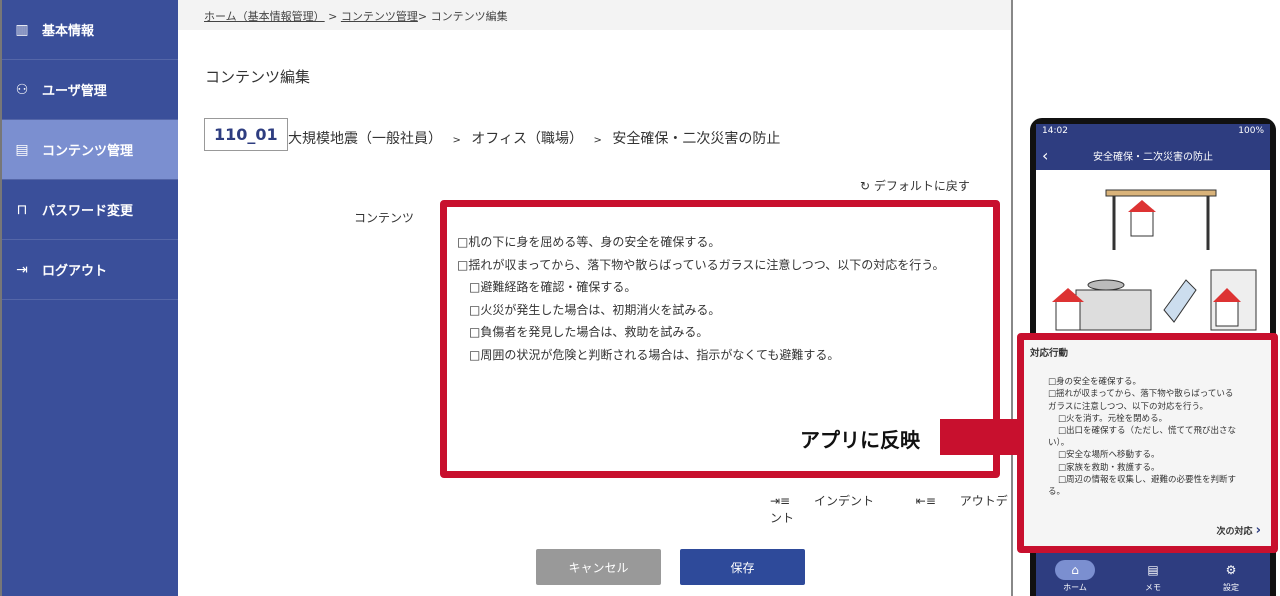  What do you see at coordinates (22, 209) in the screenshot?
I see `lock-icon: ⊓` at bounding box center [22, 209].